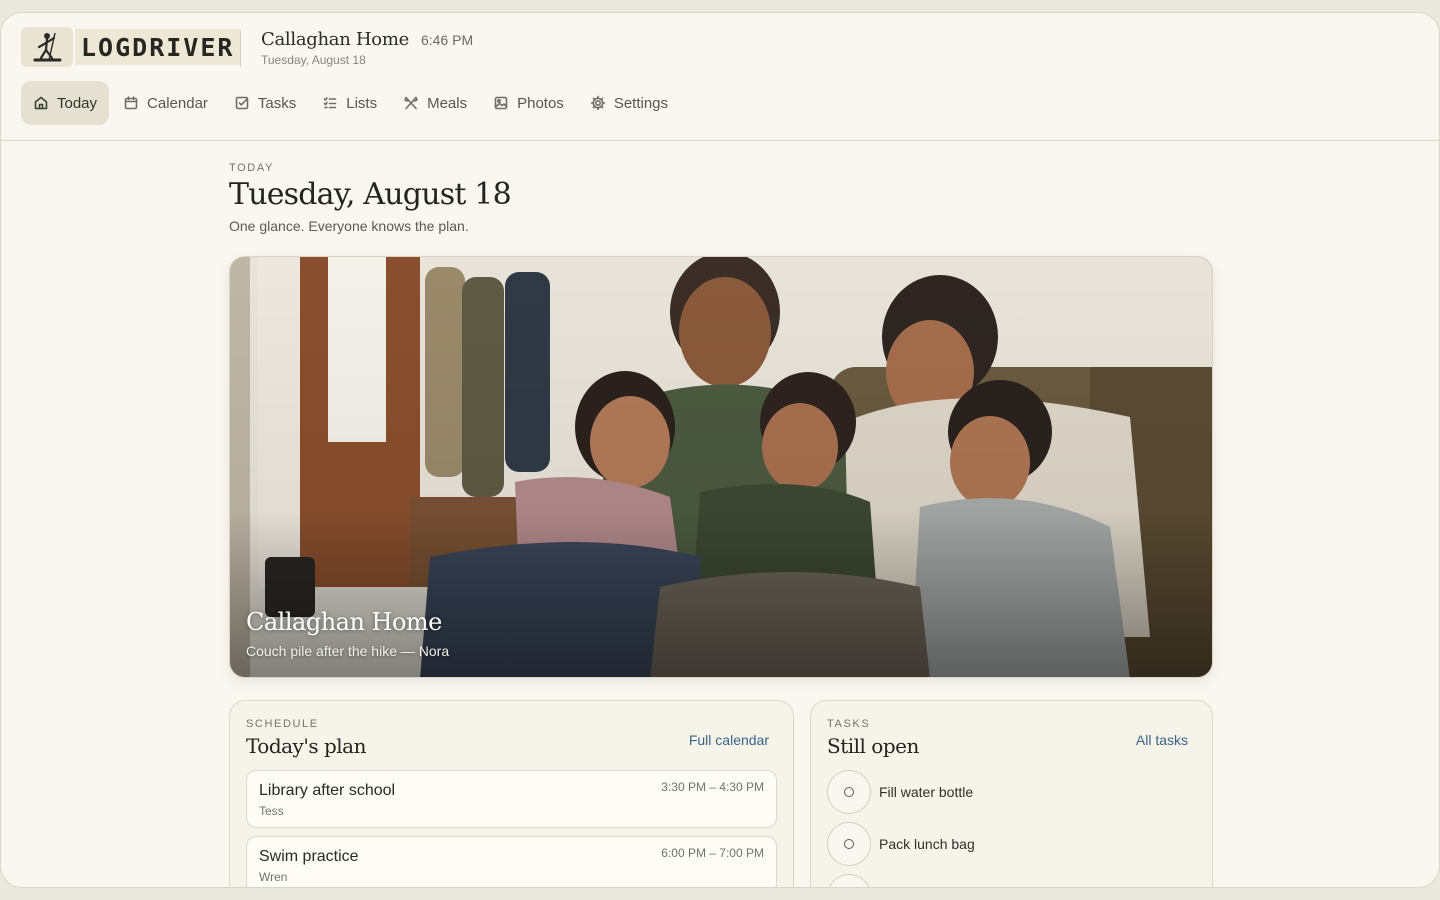  What do you see at coordinates (411, 103) in the screenshot?
I see `utensils-icon` at bounding box center [411, 103].